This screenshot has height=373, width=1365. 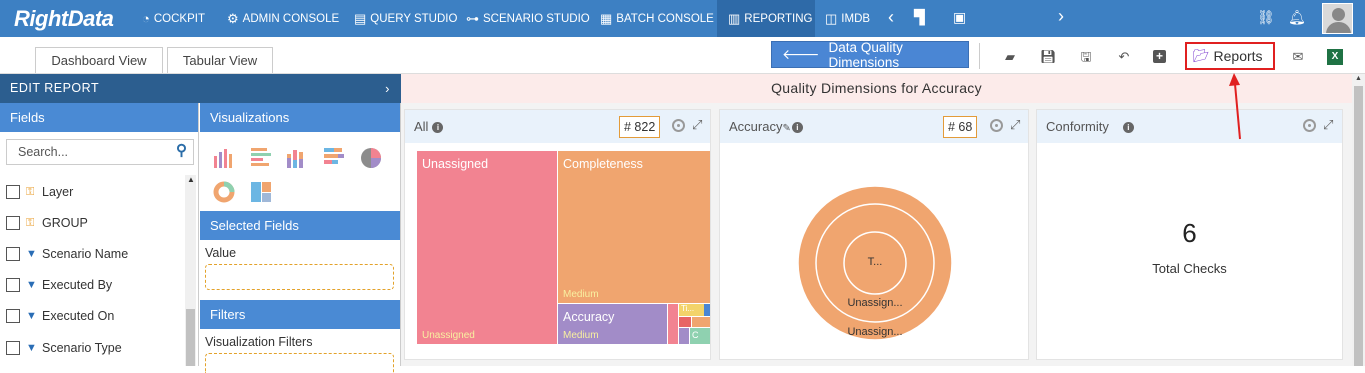 What do you see at coordinates (528, 18) in the screenshot?
I see `nav-scenario-studio: ⊶ SCENARIO STUDIO` at bounding box center [528, 18].